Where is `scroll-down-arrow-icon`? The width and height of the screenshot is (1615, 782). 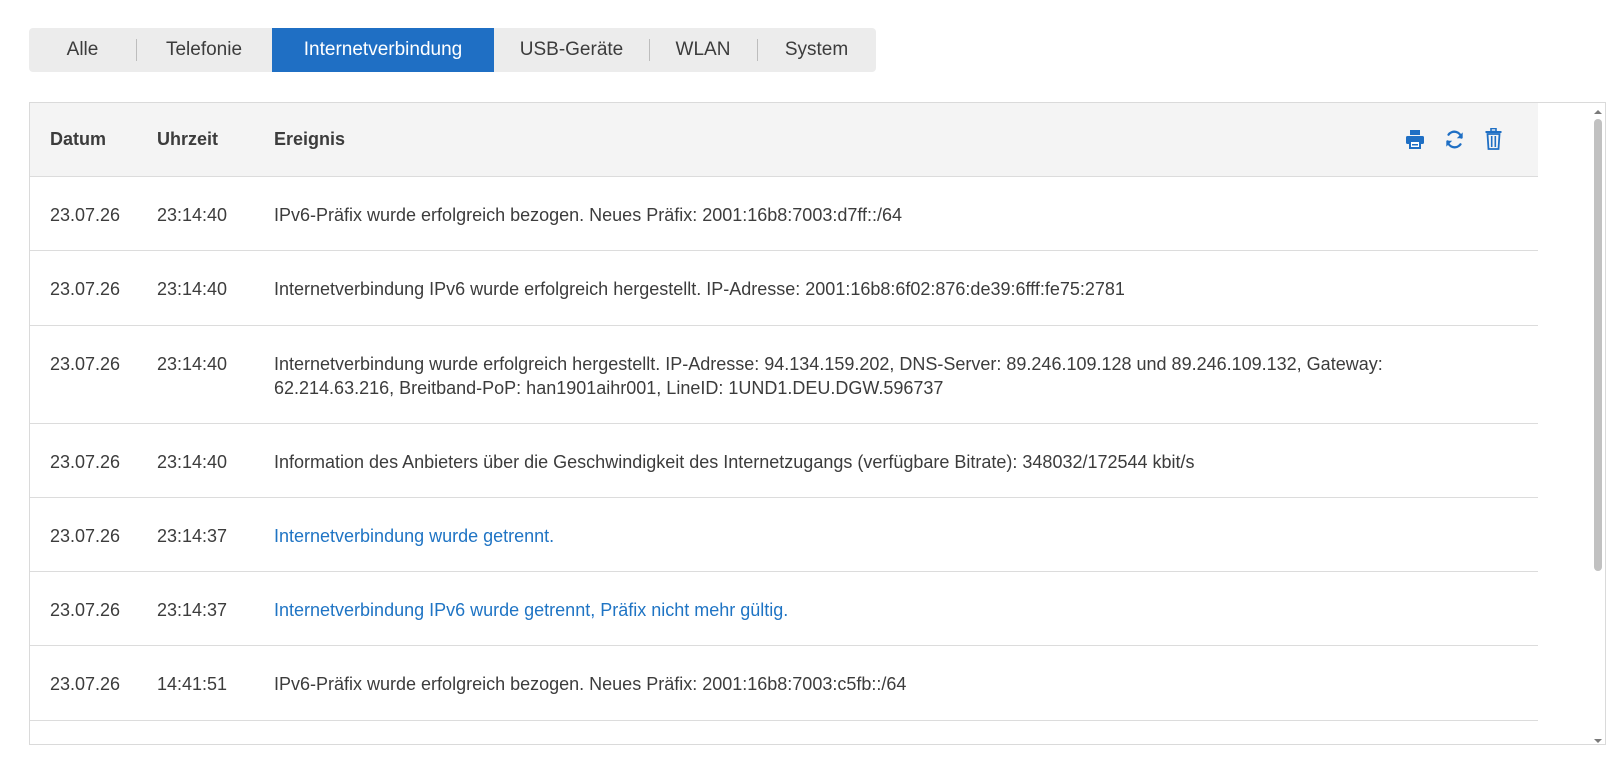 scroll-down-arrow-icon is located at coordinates (1598, 738).